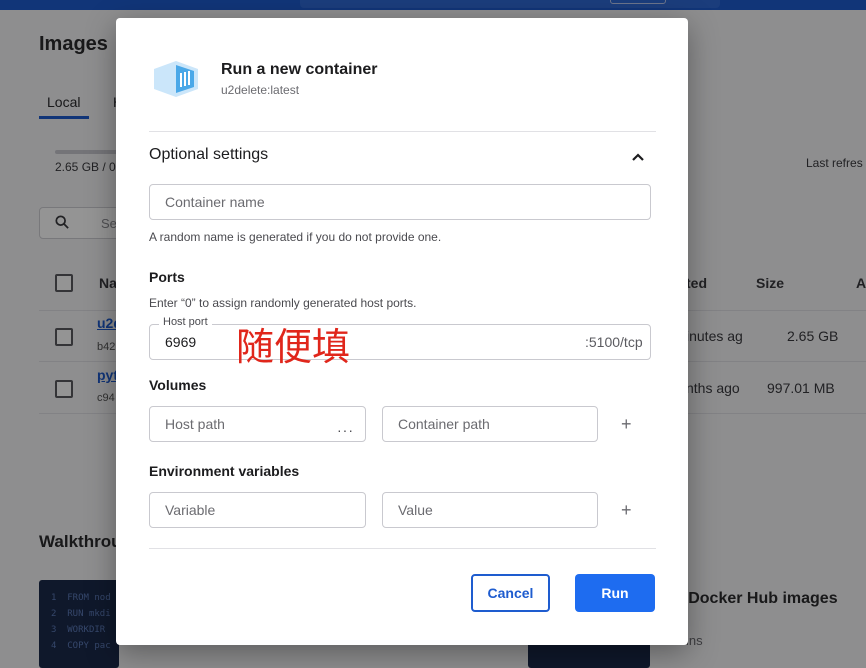 This screenshot has width=866, height=668. I want to click on env-vars-label: Environment variables, so click(224, 471).